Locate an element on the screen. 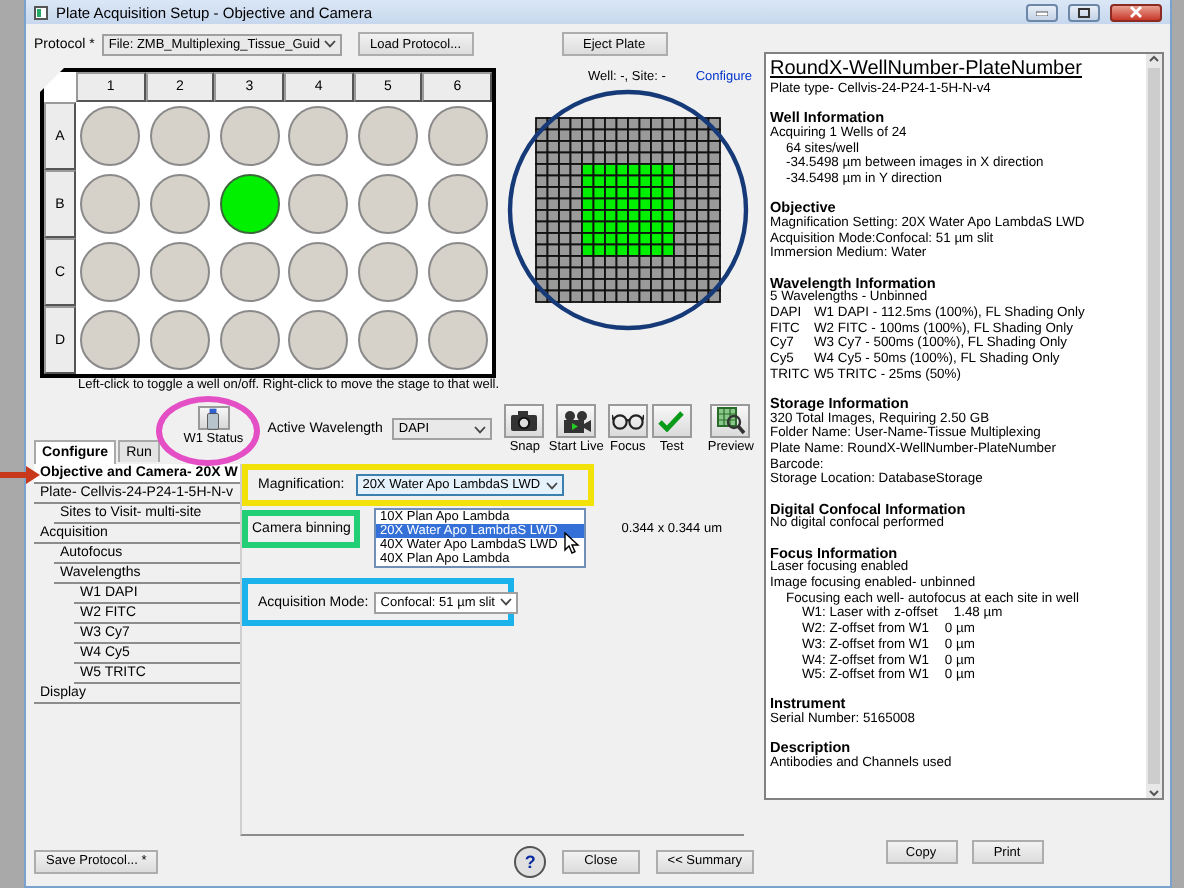  status-button is located at coordinates (213, 418).